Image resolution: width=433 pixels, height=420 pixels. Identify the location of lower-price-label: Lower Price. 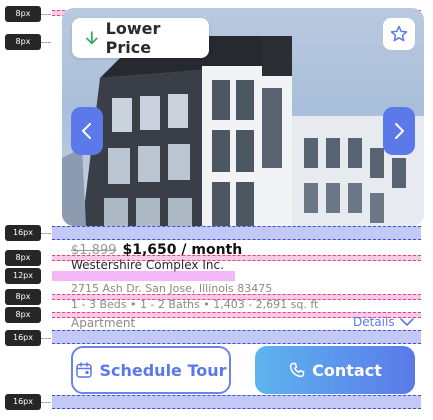
(133, 38).